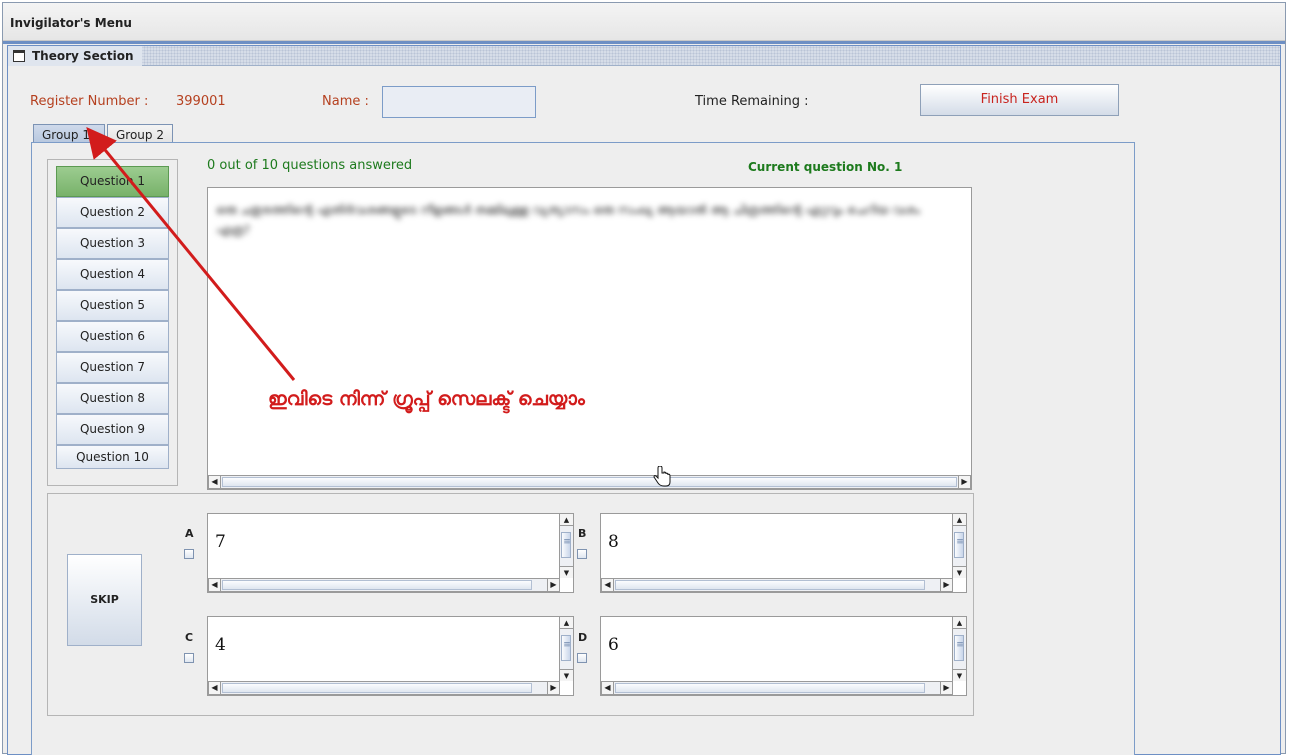 This screenshot has height=756, width=1290. I want to click on option-c-box: 4 ▲ ▼ ◀ ▶, so click(390, 656).